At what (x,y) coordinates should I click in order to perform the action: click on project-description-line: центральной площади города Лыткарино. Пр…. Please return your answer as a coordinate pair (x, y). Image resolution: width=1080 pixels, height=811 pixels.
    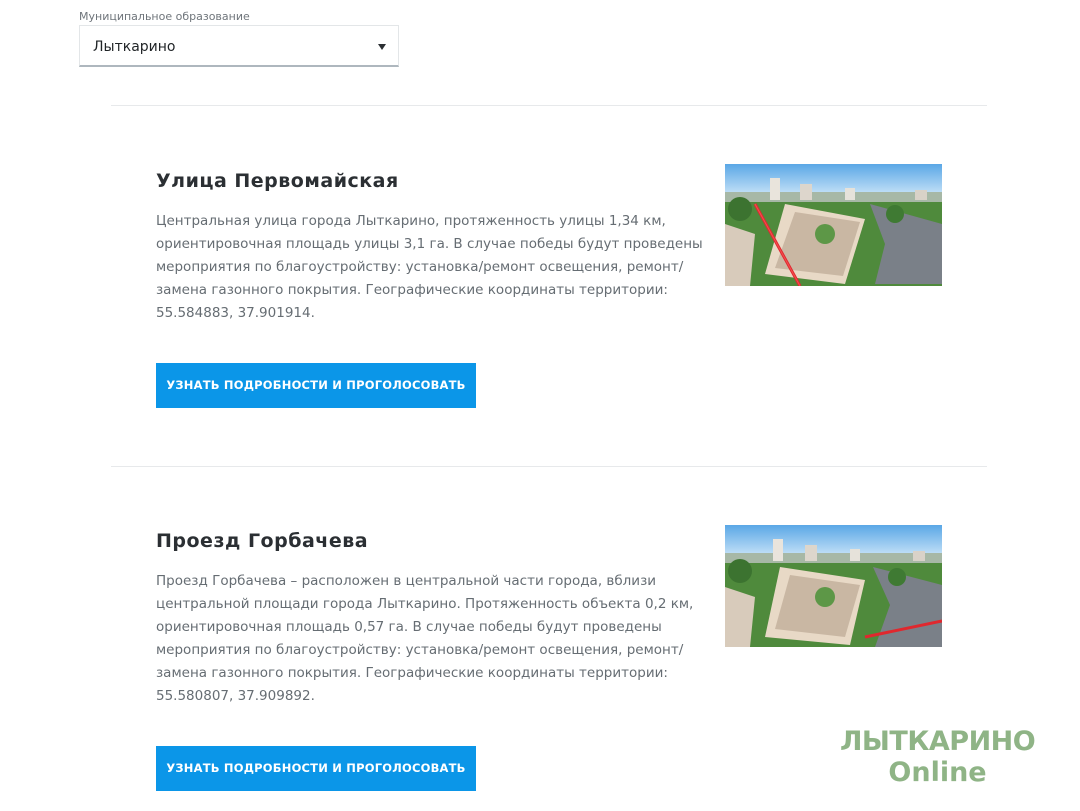
    Looking at the image, I should click on (425, 604).